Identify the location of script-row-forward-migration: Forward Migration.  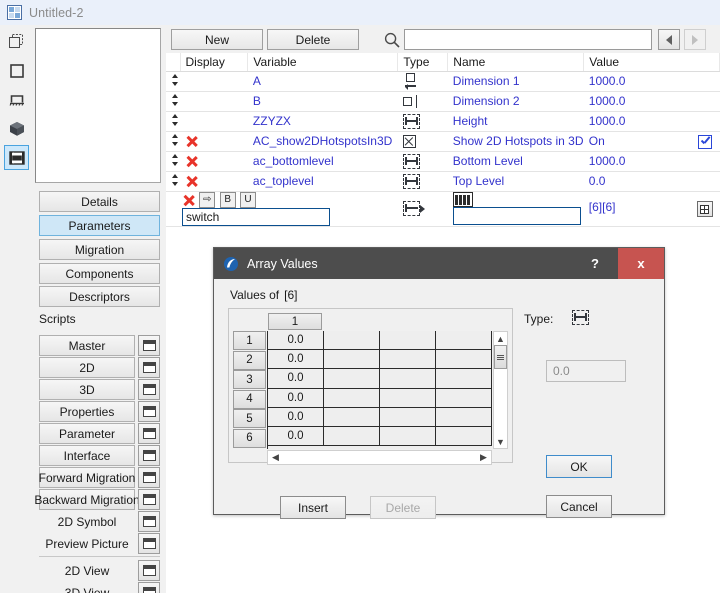
(99, 477).